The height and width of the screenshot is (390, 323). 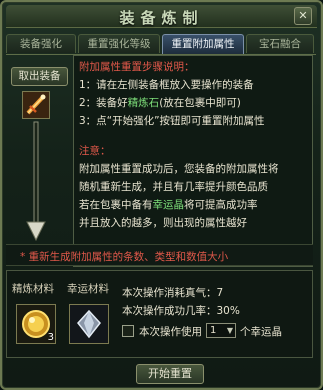 I want to click on tab-bar: 装备强化 重置强化等级 重置附加属性 宝石融合, so click(x=161, y=44).